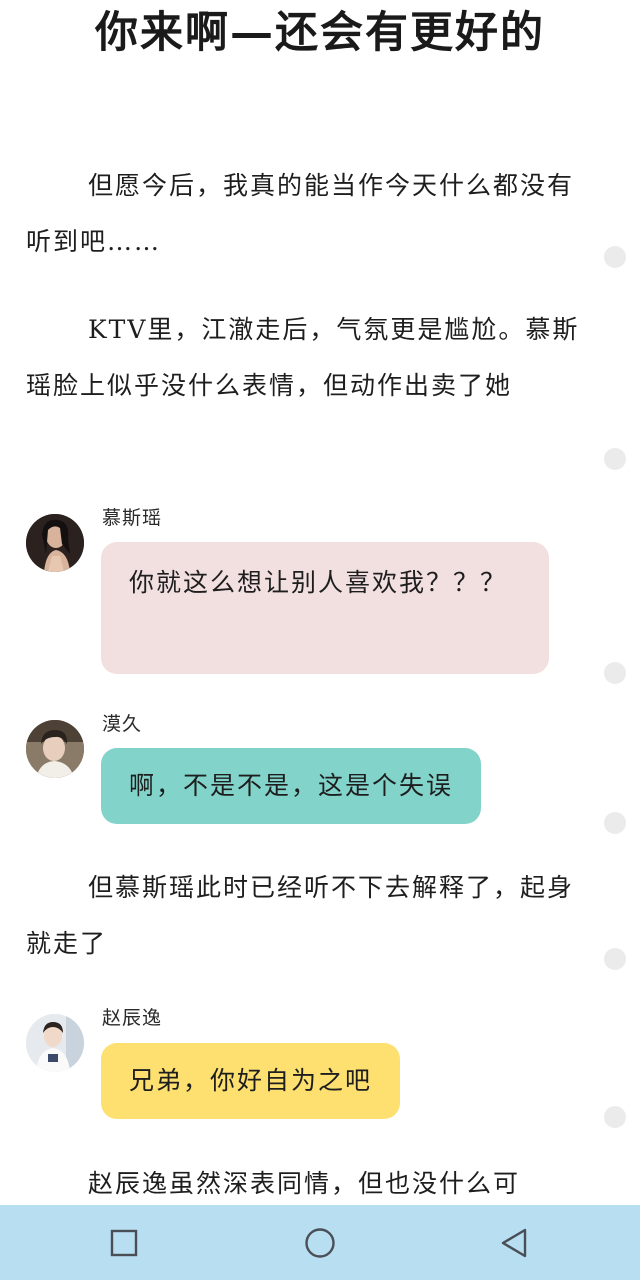 Image resolution: width=640 pixels, height=1280 pixels. I want to click on back-icon, so click(514, 1242).